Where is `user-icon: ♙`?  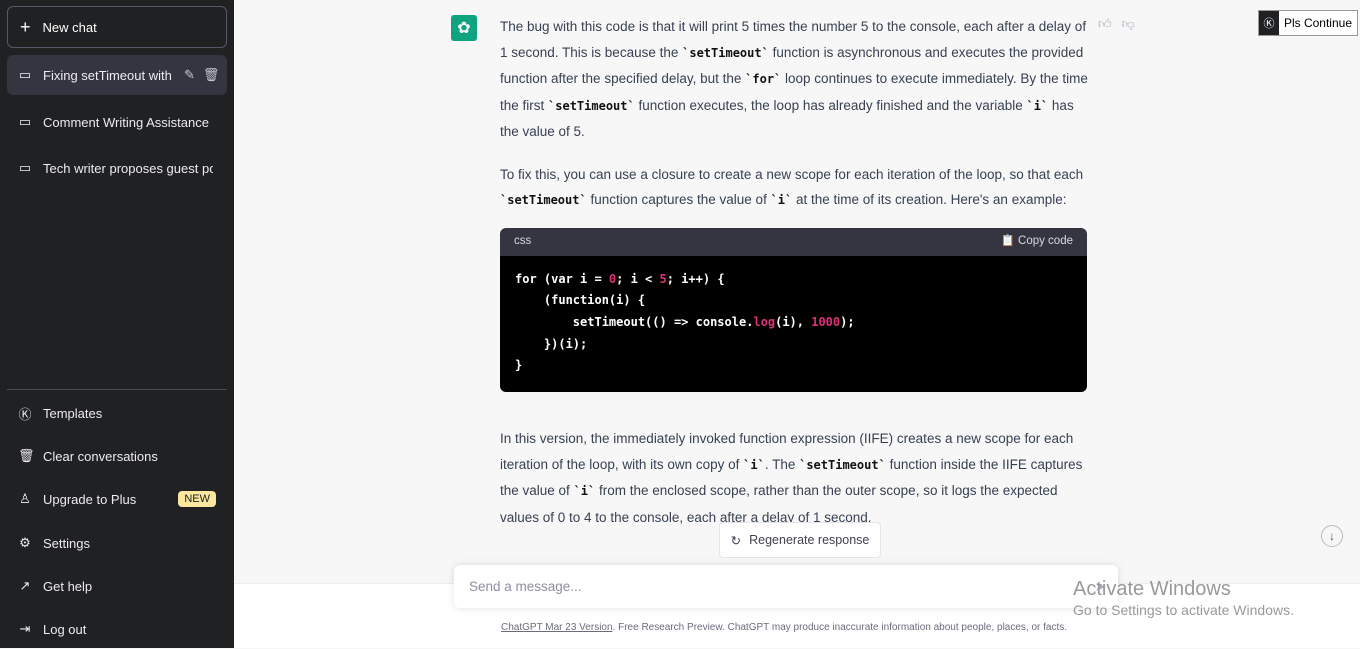 user-icon: ♙ is located at coordinates (25, 498).